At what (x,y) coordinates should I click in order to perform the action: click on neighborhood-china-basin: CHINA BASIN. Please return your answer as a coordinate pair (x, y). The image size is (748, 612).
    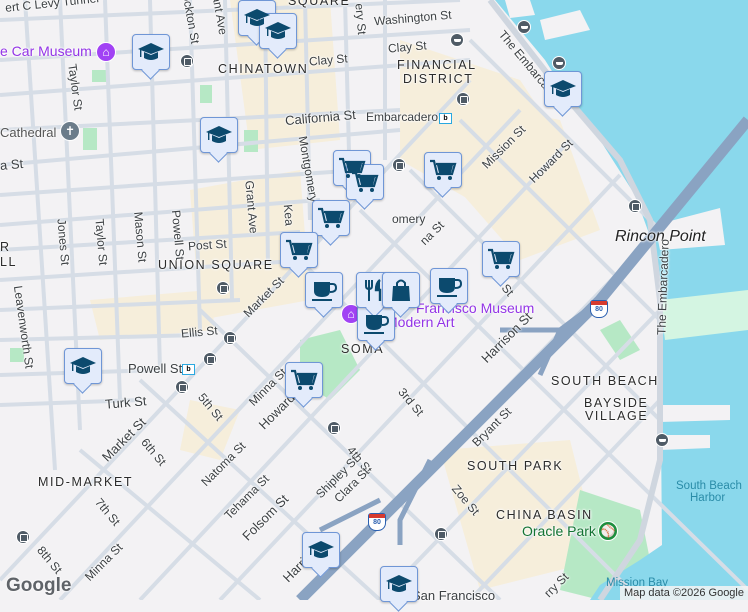
    Looking at the image, I should click on (544, 515).